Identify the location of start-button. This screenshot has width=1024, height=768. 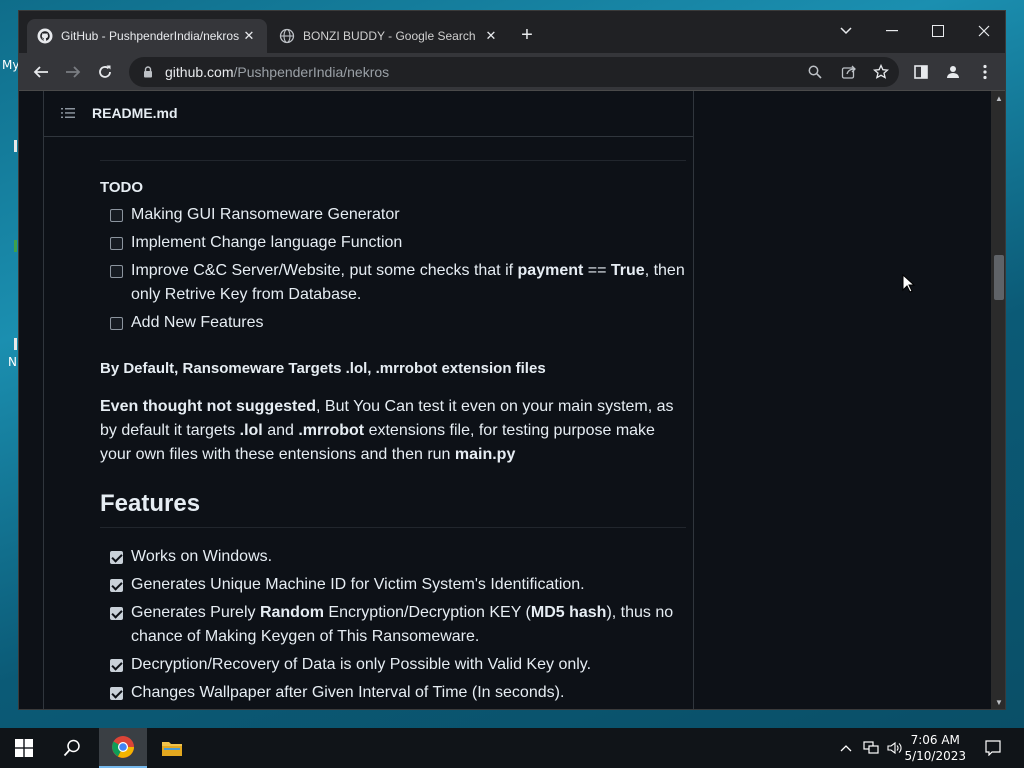
(24, 748).